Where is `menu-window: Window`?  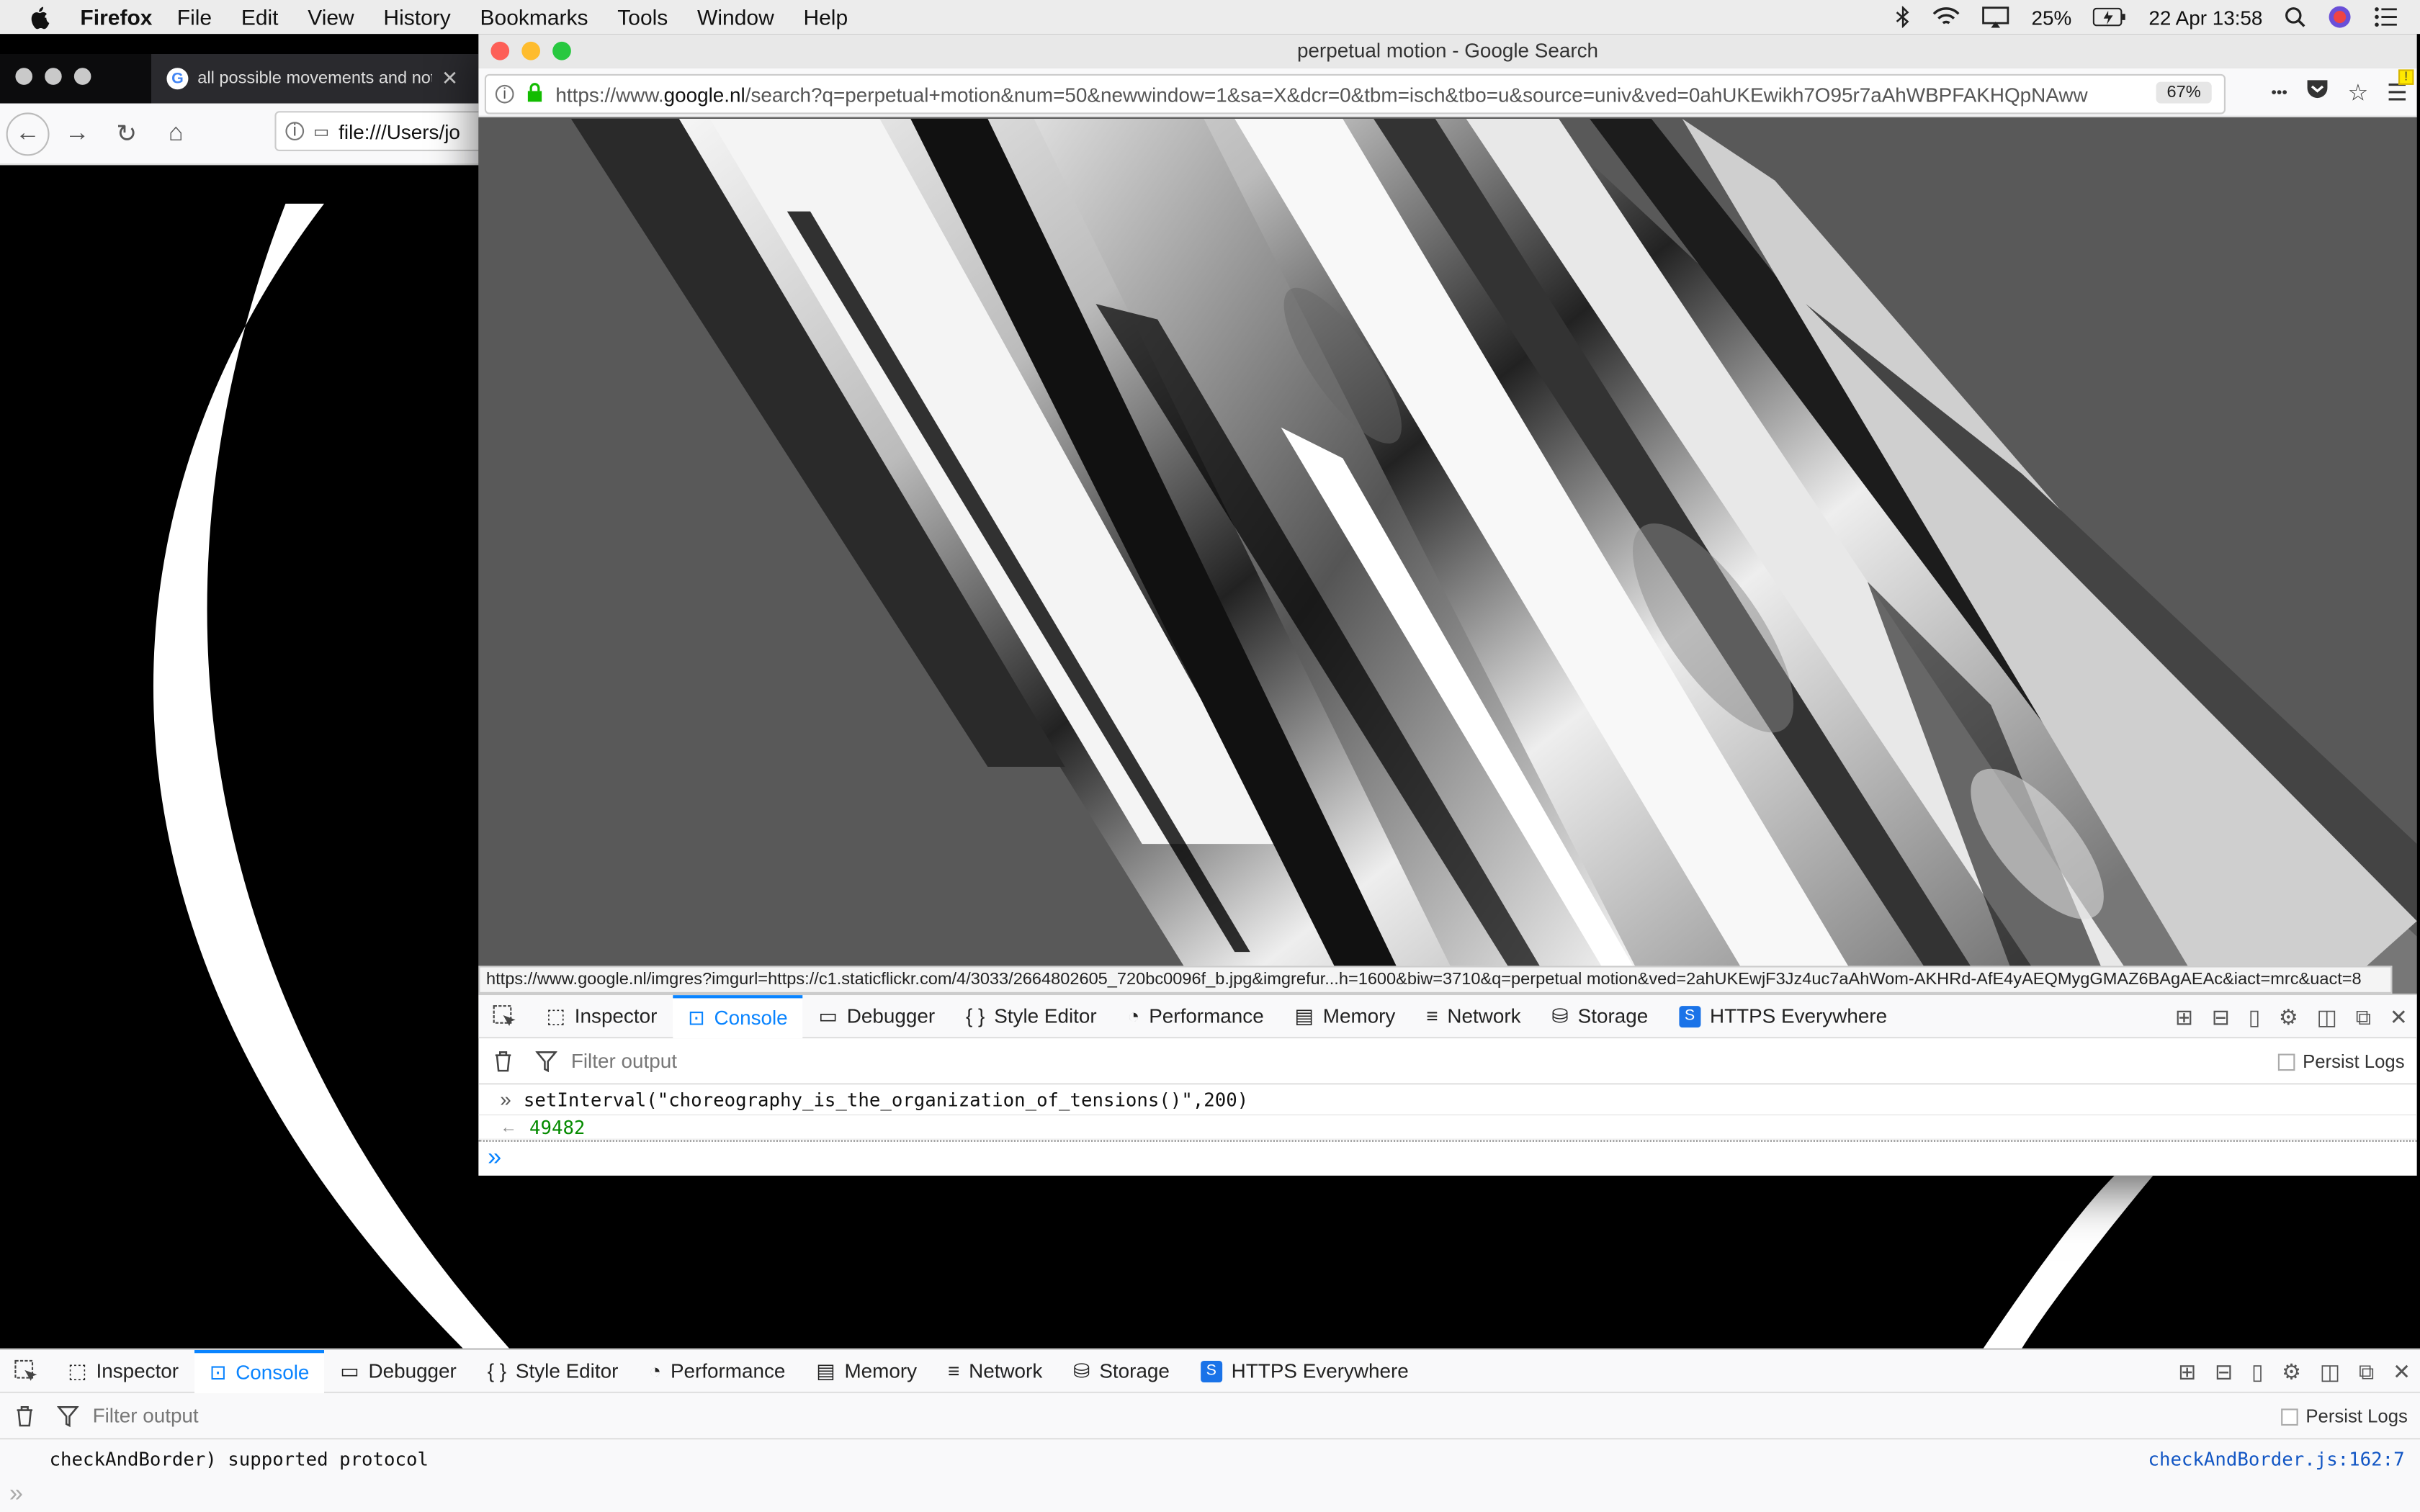 menu-window: Window is located at coordinates (735, 16).